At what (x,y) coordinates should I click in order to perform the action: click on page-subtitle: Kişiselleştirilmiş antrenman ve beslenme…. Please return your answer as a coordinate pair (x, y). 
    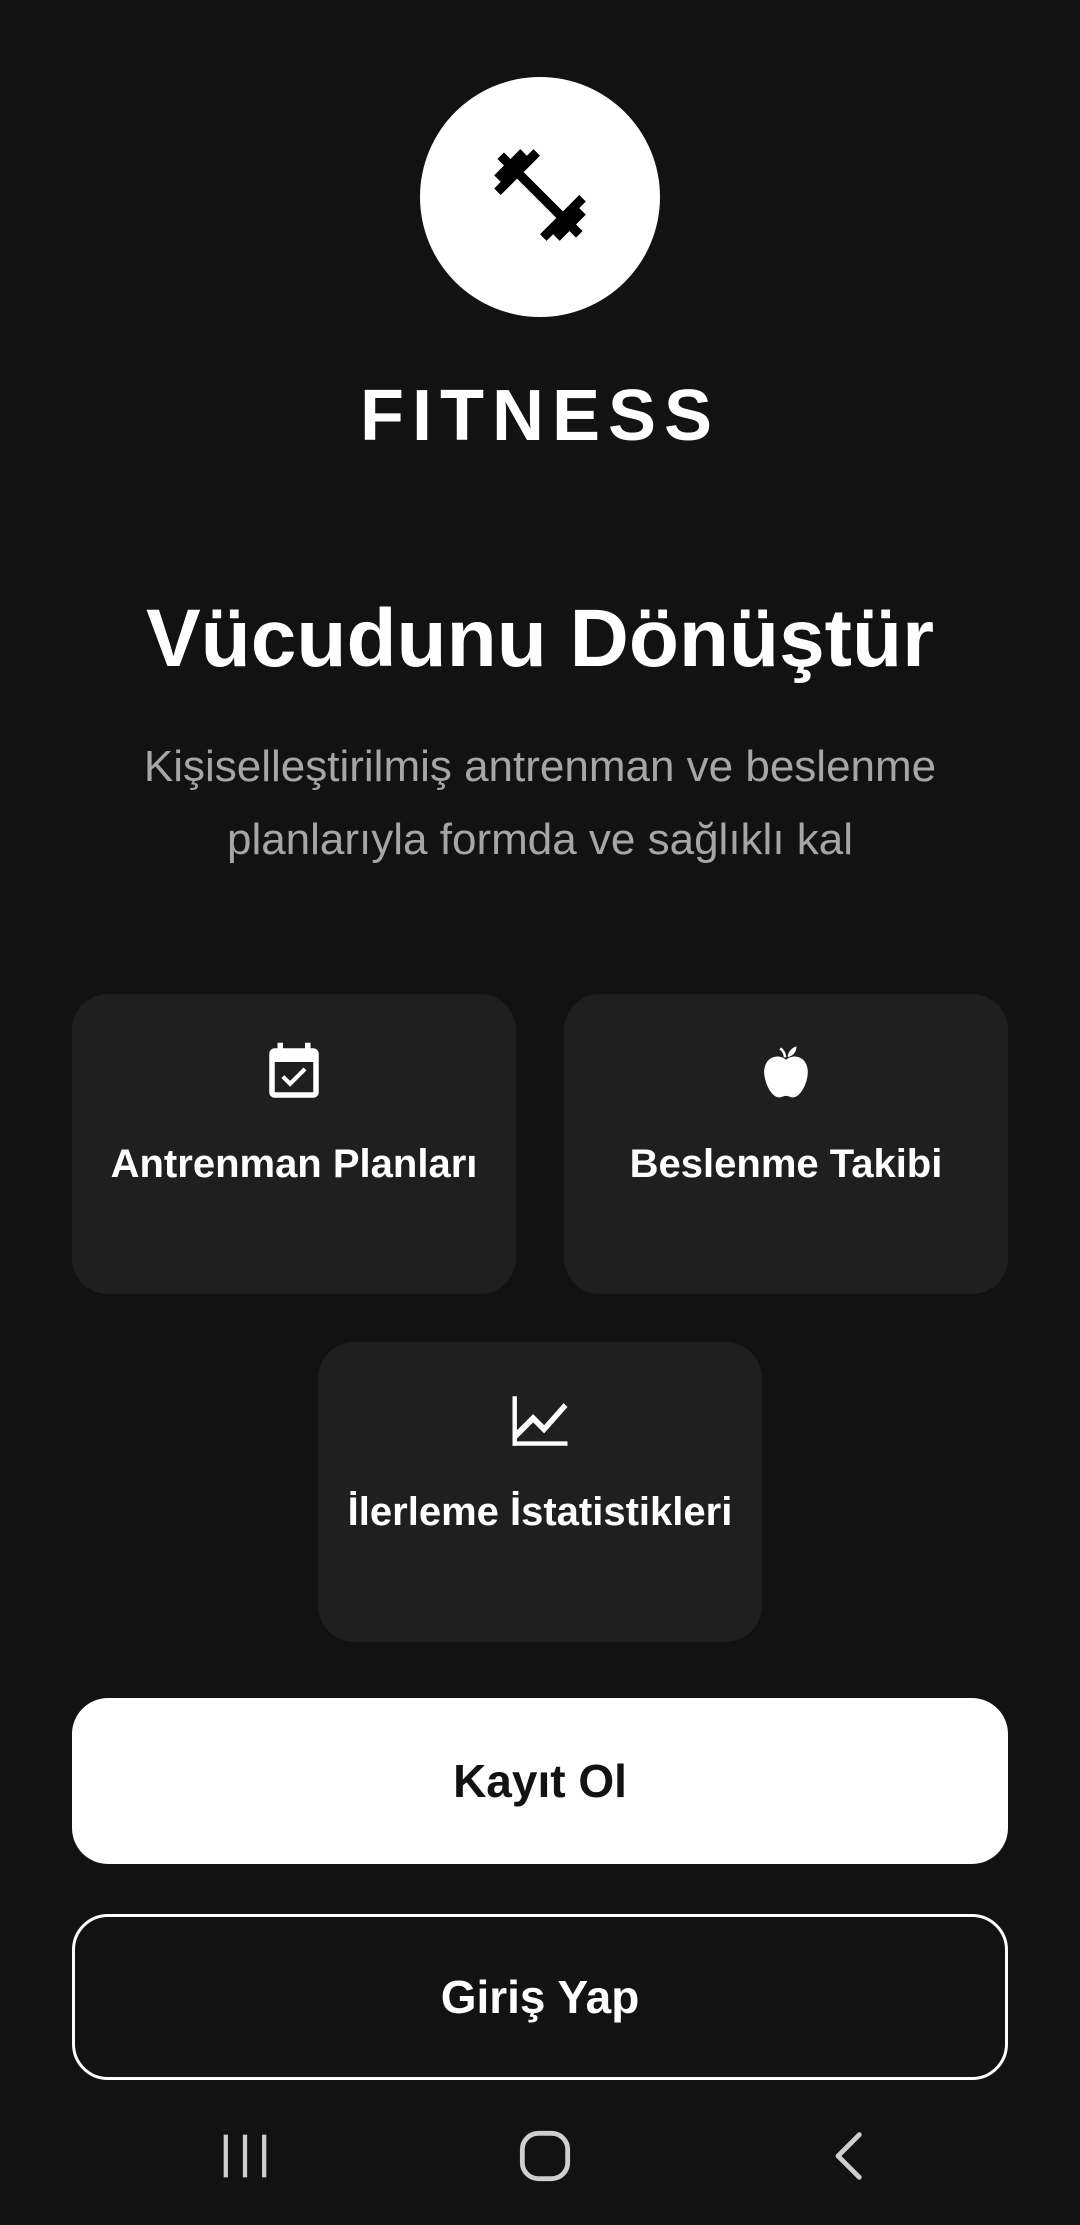
    Looking at the image, I should click on (540, 803).